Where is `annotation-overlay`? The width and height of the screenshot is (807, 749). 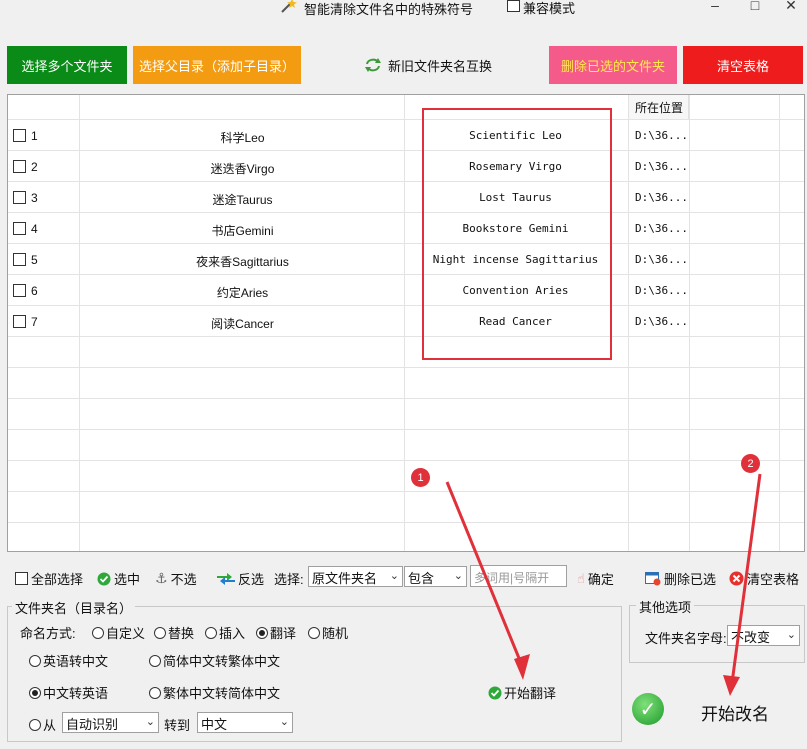 annotation-overlay is located at coordinates (603, 584).